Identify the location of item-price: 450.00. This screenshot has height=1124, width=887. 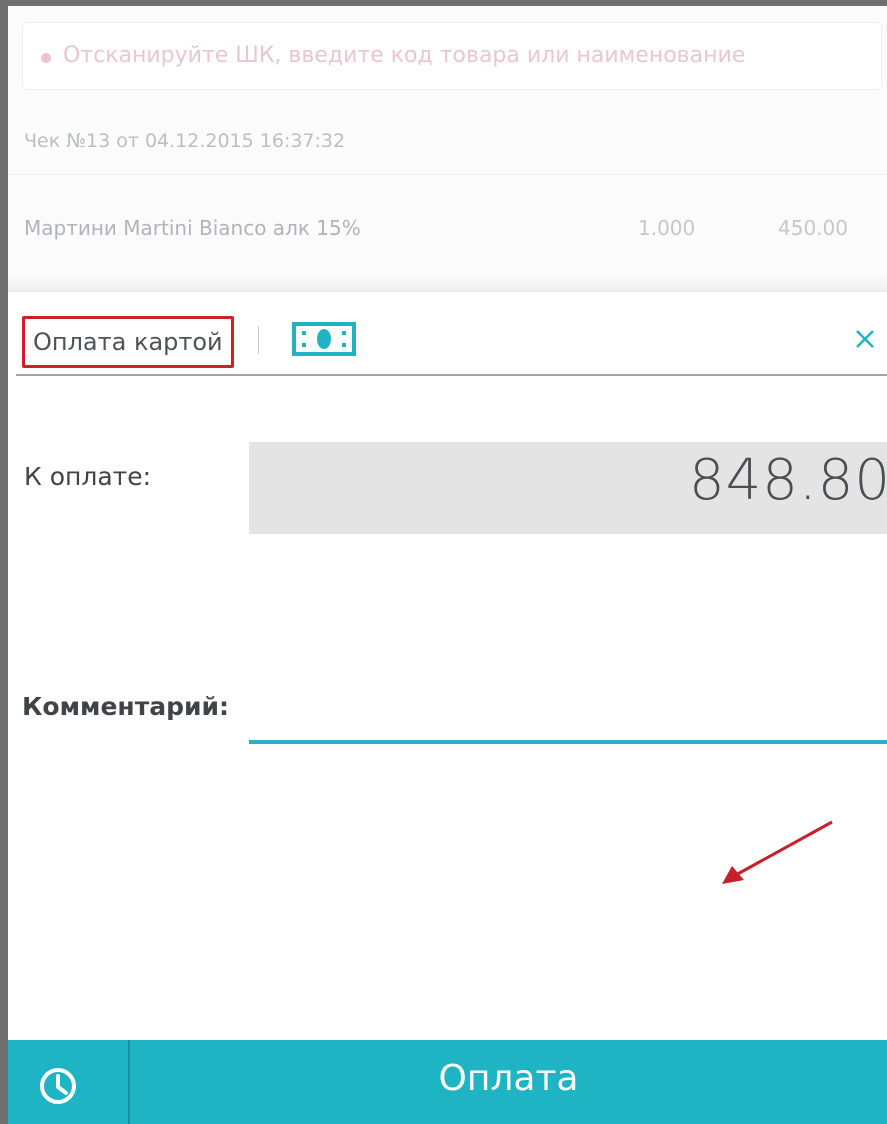
(813, 228).